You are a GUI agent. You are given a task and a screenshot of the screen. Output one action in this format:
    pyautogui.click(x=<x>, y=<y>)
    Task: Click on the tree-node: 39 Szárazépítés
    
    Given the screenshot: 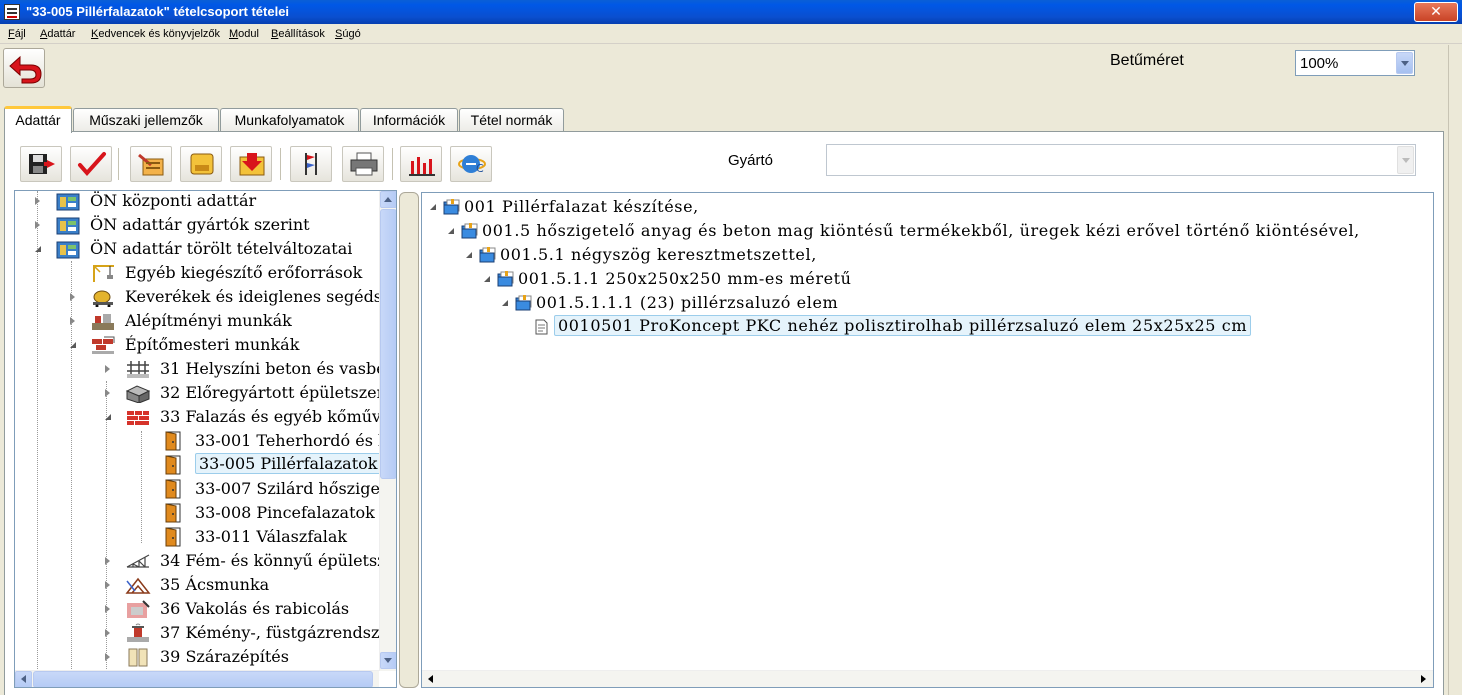 What is the action you would take?
    pyautogui.click(x=198, y=657)
    